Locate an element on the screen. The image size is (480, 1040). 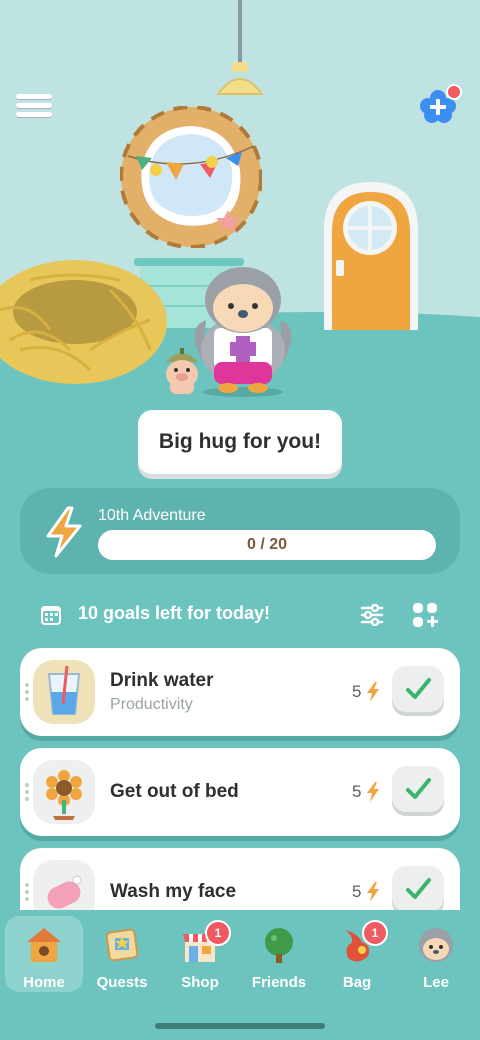
shop-badge: 1 is located at coordinates (218, 933).